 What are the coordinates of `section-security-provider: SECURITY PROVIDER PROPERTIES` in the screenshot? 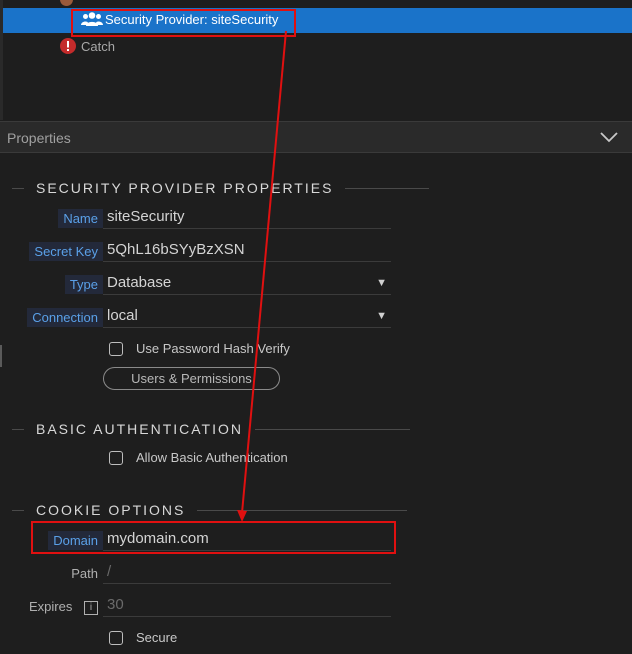 It's located at (215, 188).